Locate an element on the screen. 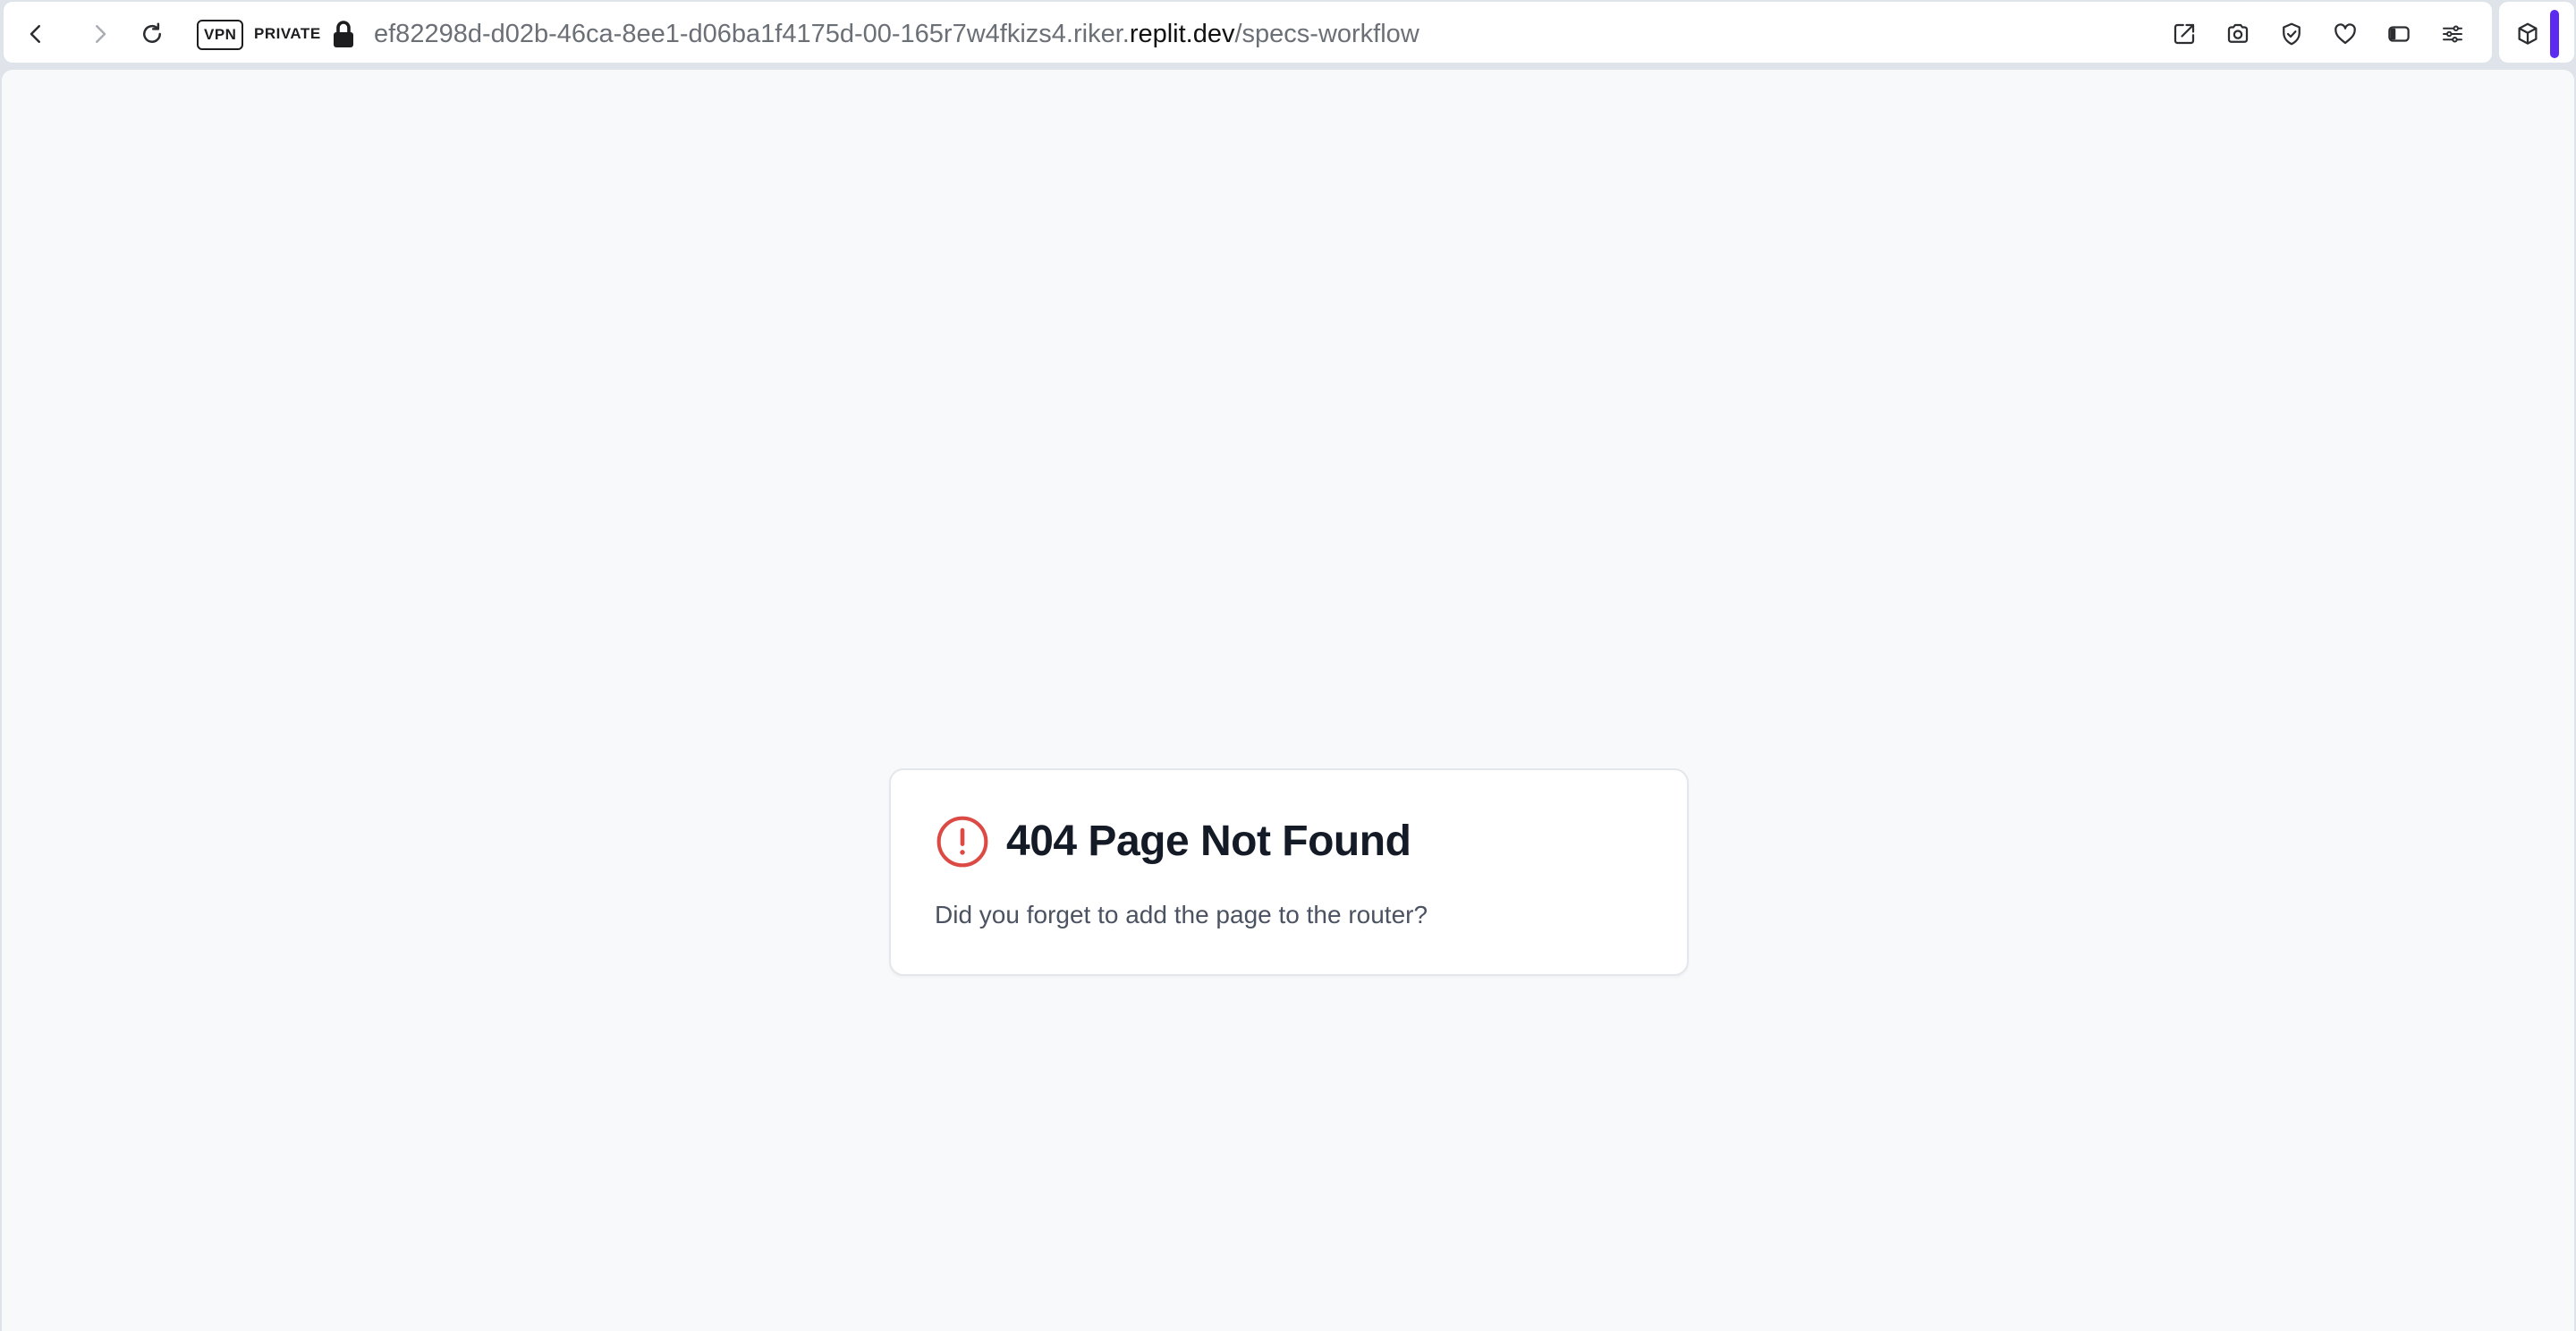 The height and width of the screenshot is (1331, 2576). camera-icon is located at coordinates (2238, 33).